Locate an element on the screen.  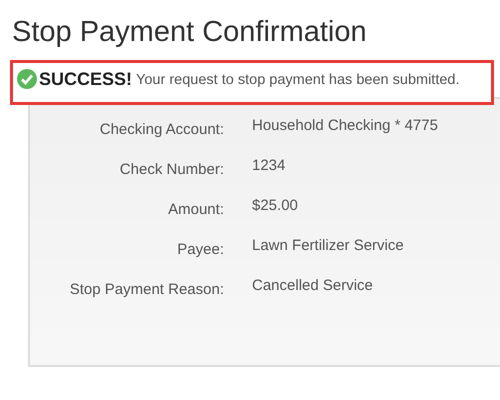
field-label: Checking Account: is located at coordinates (161, 129).